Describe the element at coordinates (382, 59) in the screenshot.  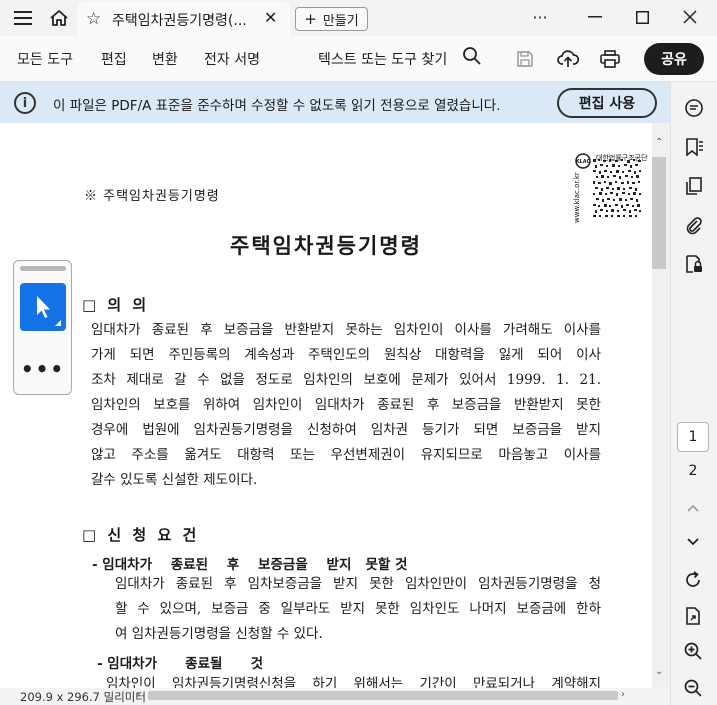
I see `find-text-or-tools: 텍스트 또는 도구 찾기` at that location.